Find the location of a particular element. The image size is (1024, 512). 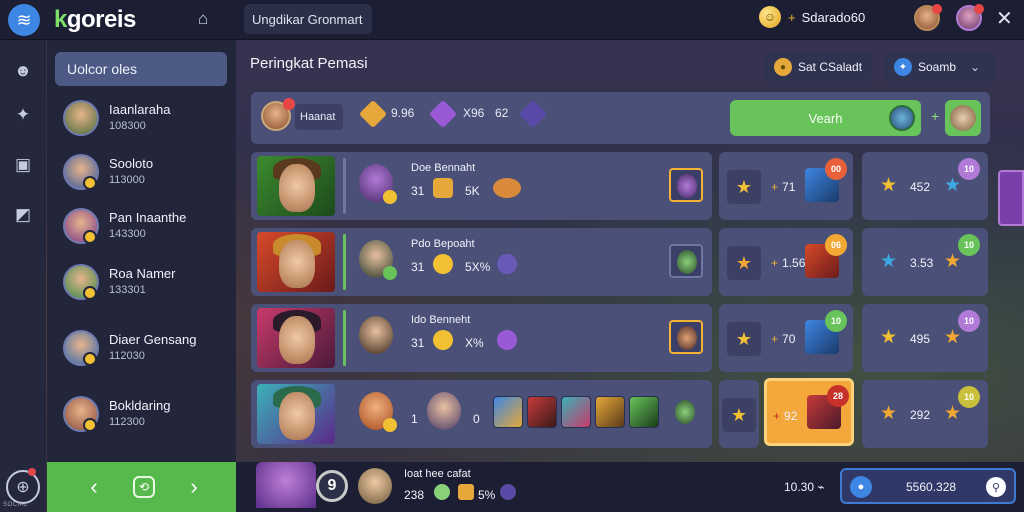

friend-item: Pan Inaanthe 143300 is located at coordinates (148, 228).